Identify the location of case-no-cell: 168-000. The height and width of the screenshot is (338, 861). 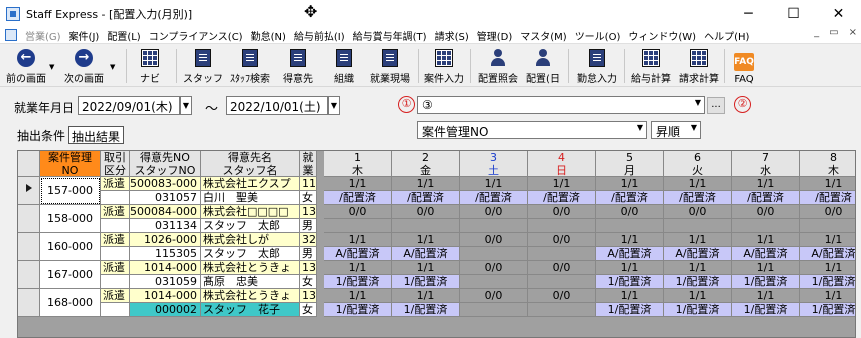
(70, 303).